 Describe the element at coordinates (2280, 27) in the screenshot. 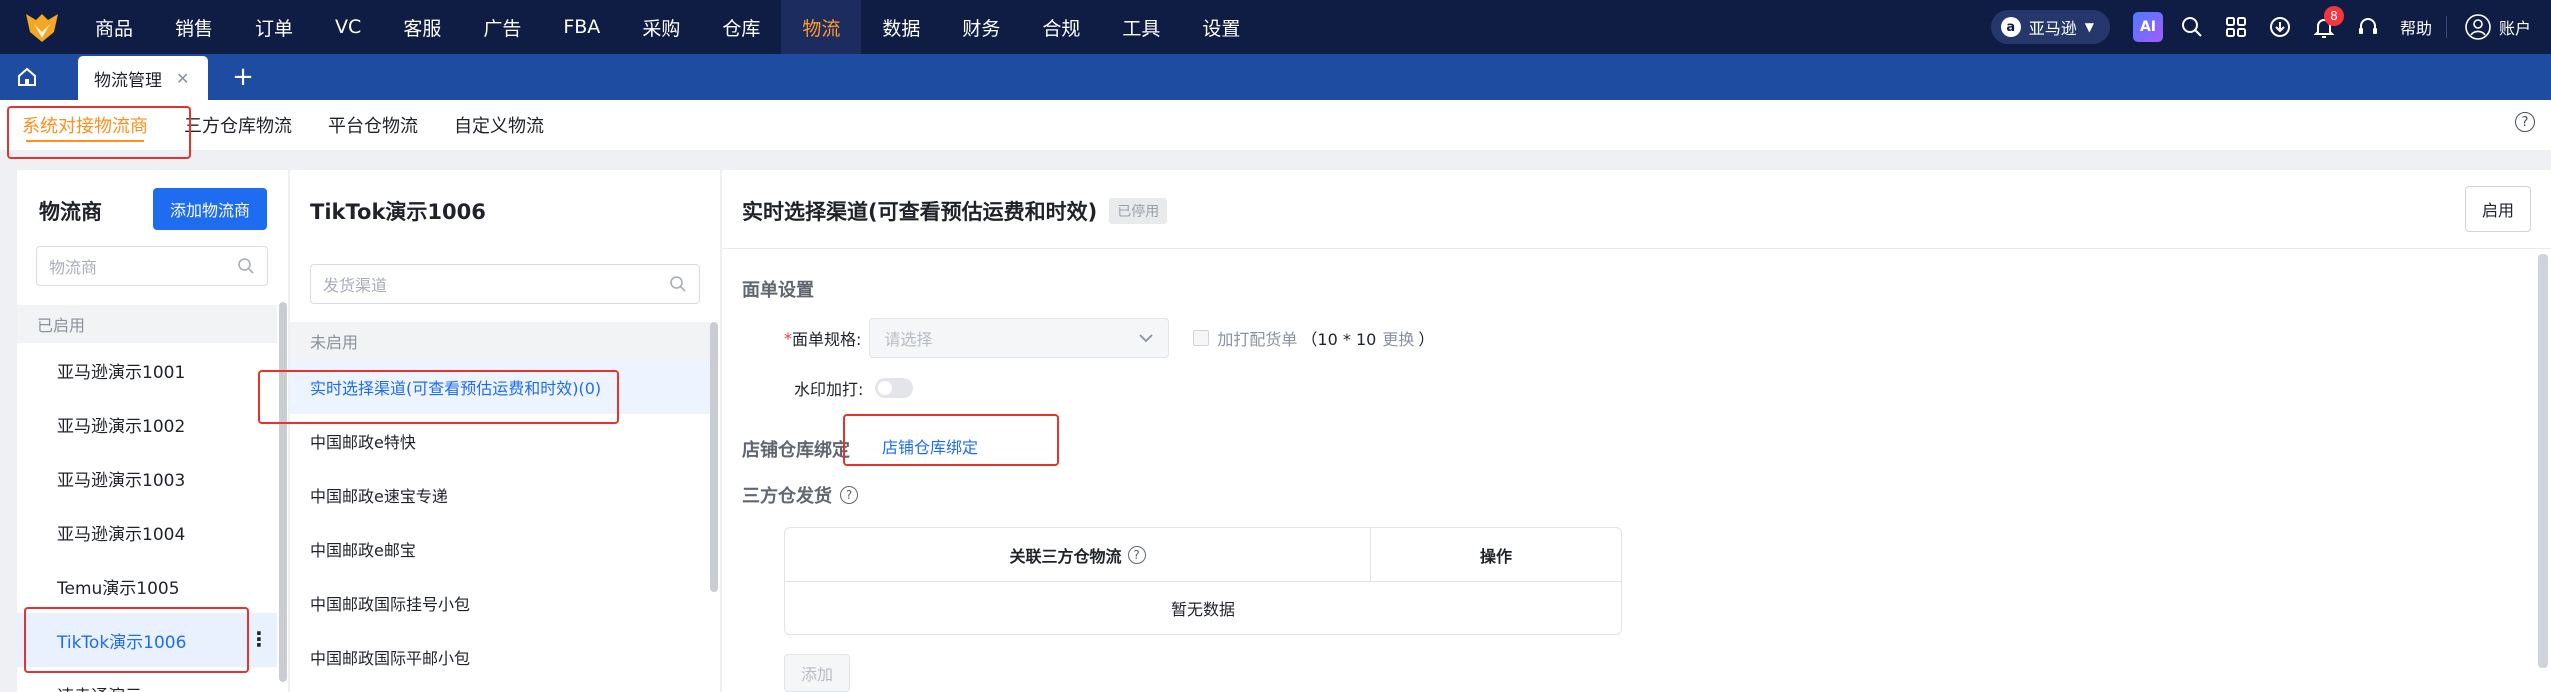

I see `download-button` at that location.